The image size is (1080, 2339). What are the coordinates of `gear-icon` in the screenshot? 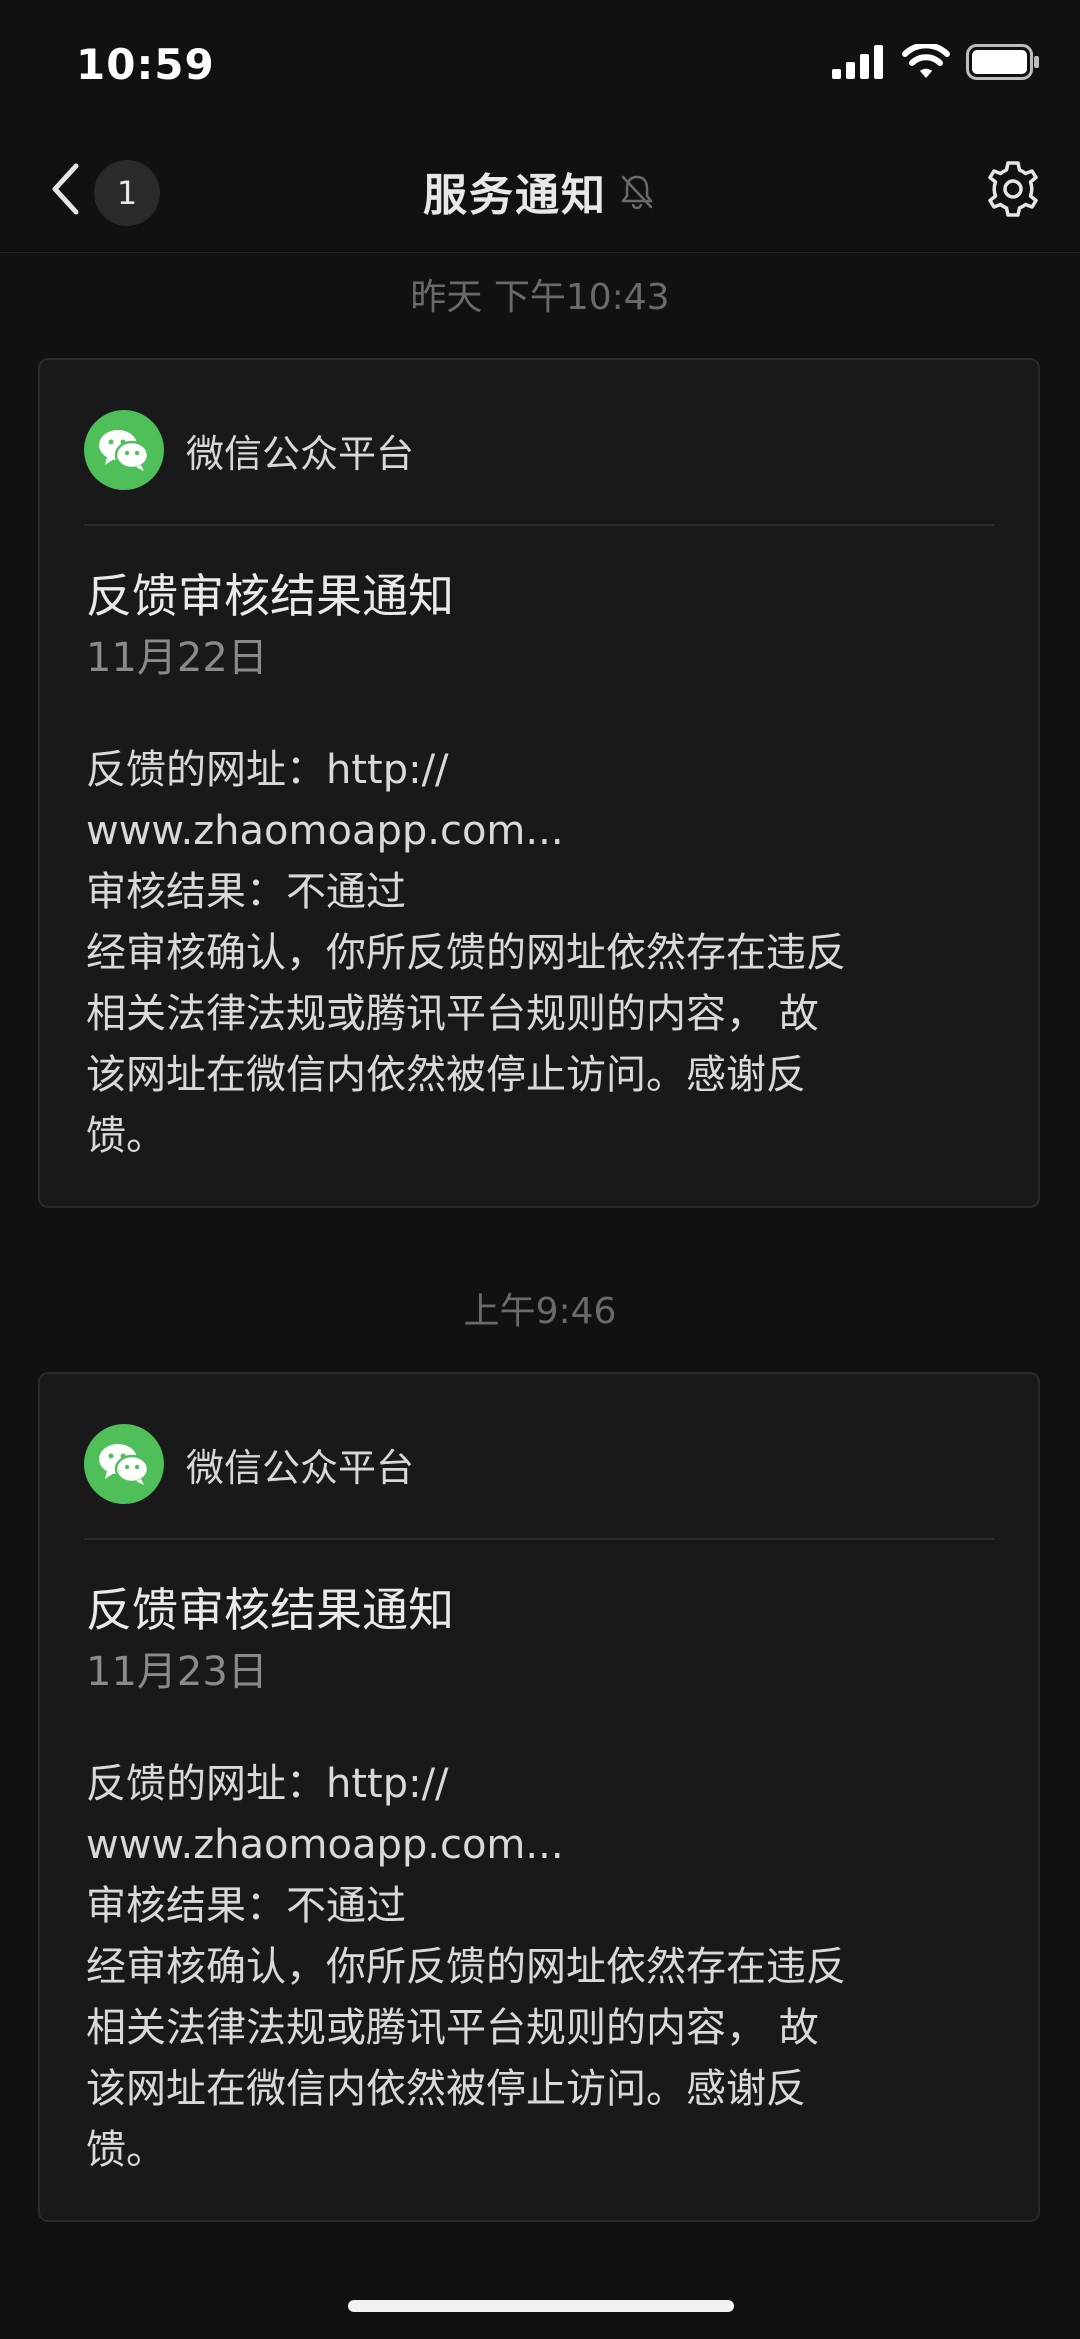 It's located at (1013, 191).